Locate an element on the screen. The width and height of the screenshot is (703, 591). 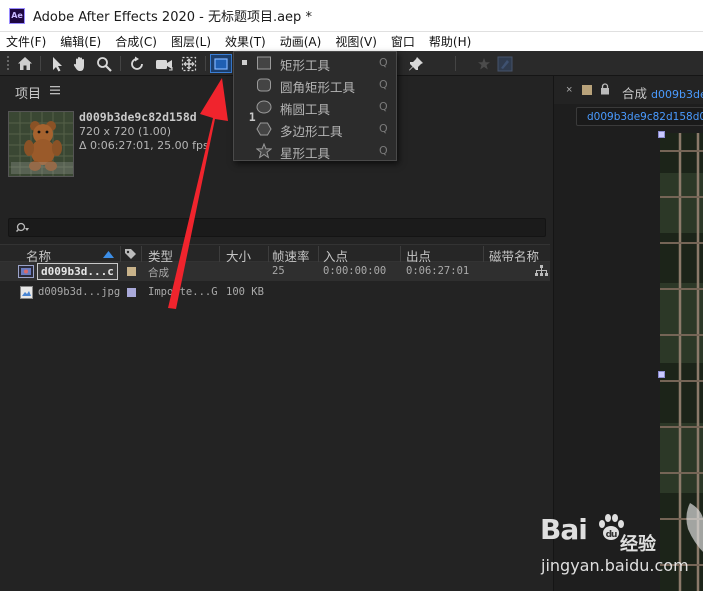
row-in-point: 0:00:00:00 is located at coordinates (355, 271).